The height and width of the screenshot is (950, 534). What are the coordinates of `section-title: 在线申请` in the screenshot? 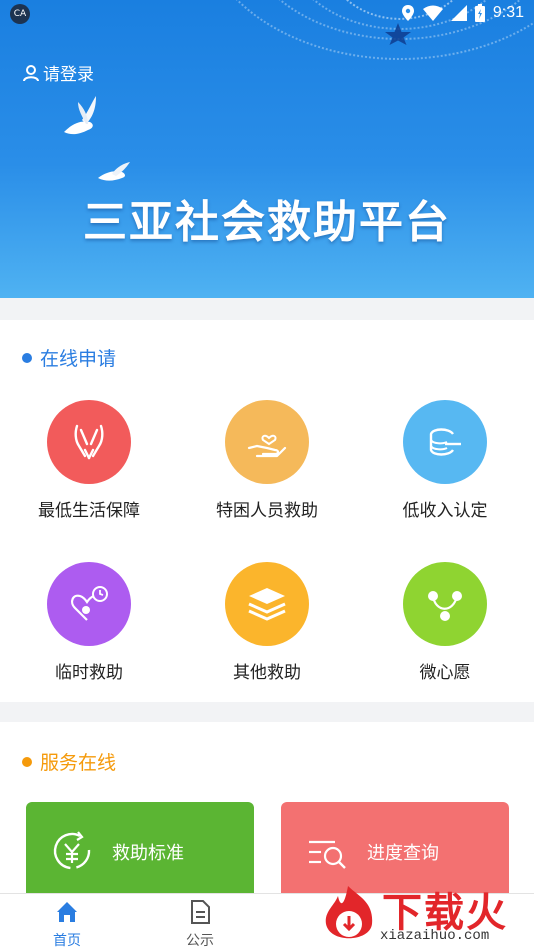 It's located at (78, 359).